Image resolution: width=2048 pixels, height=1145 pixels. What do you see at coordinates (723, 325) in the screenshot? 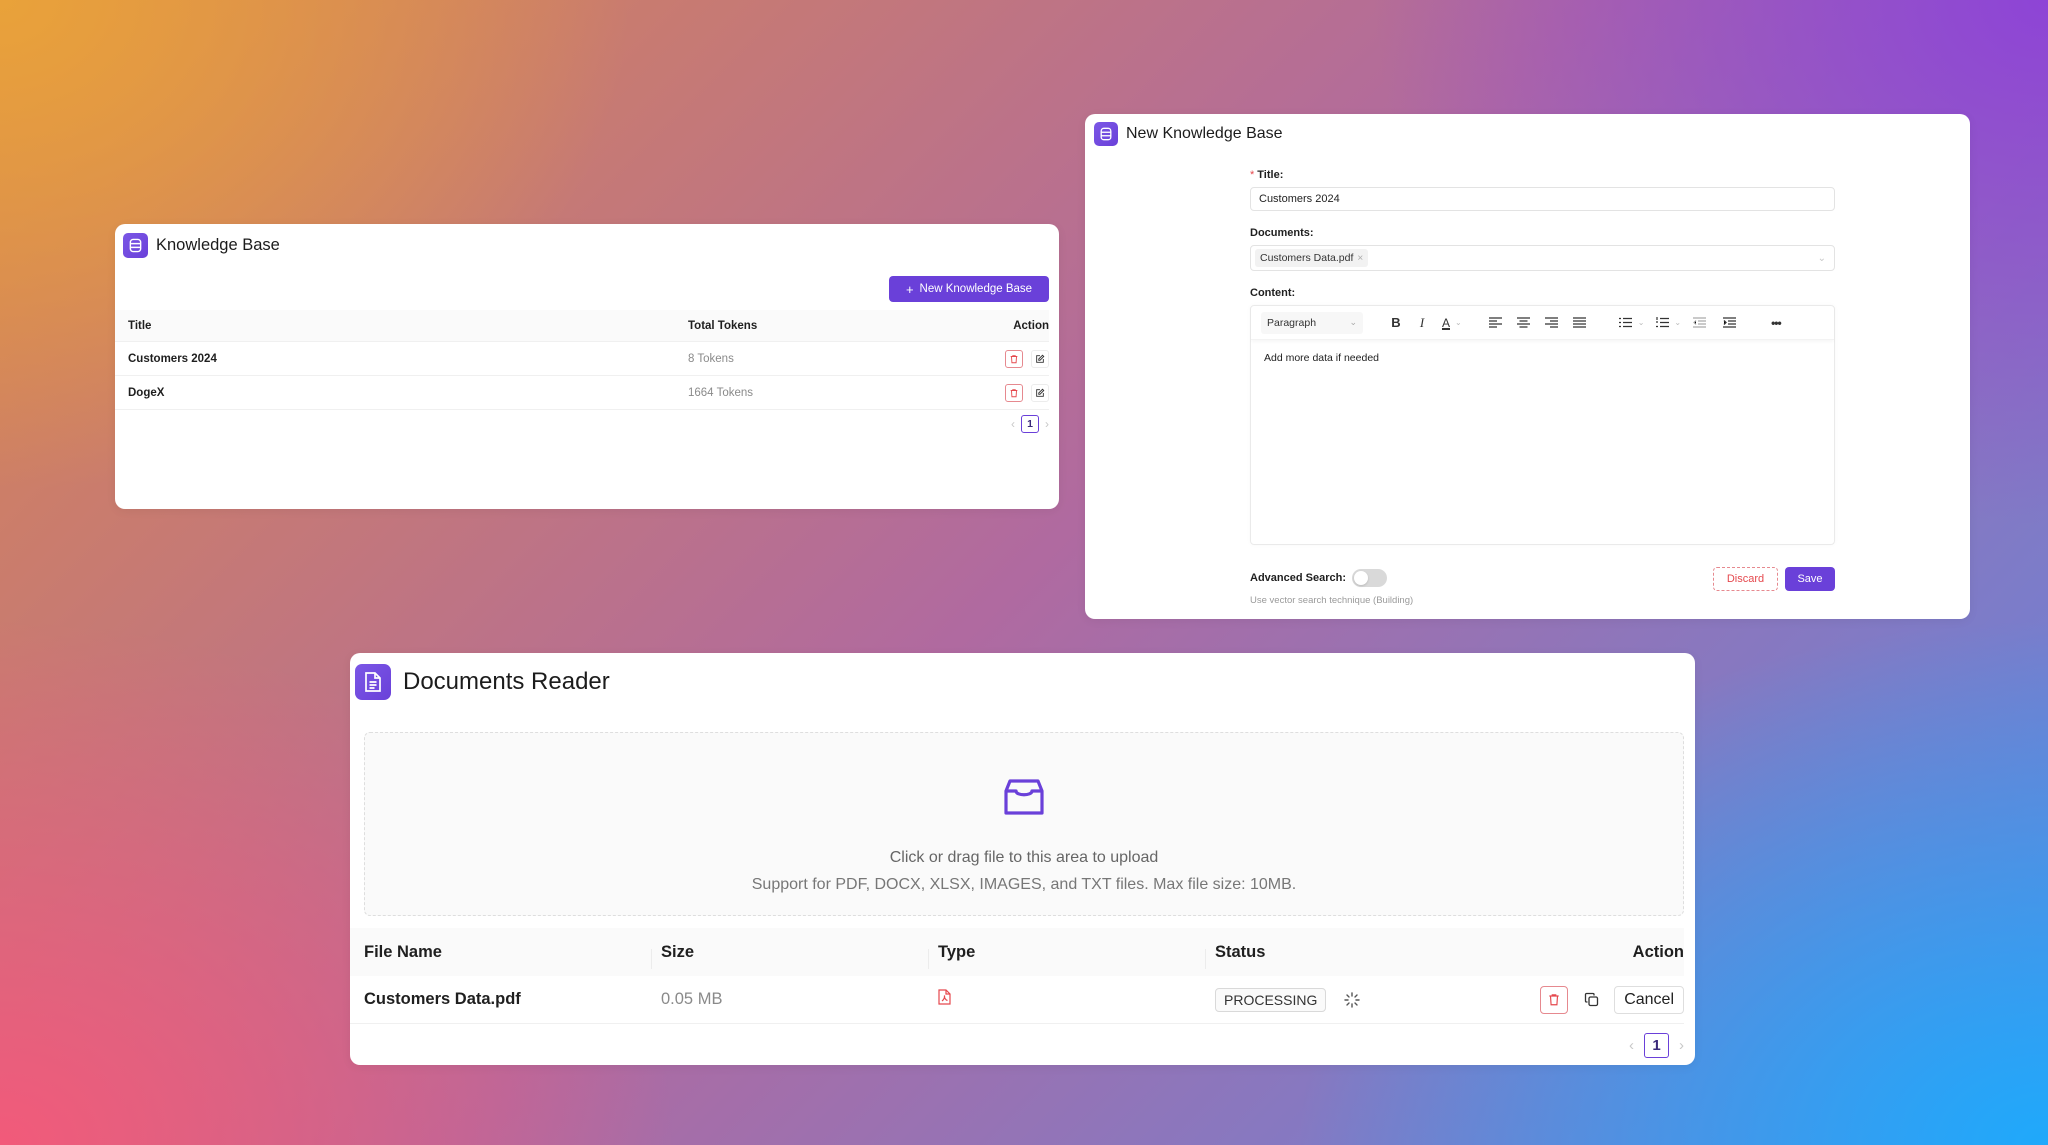
I see `column-header-tokens: Total Tokens` at bounding box center [723, 325].